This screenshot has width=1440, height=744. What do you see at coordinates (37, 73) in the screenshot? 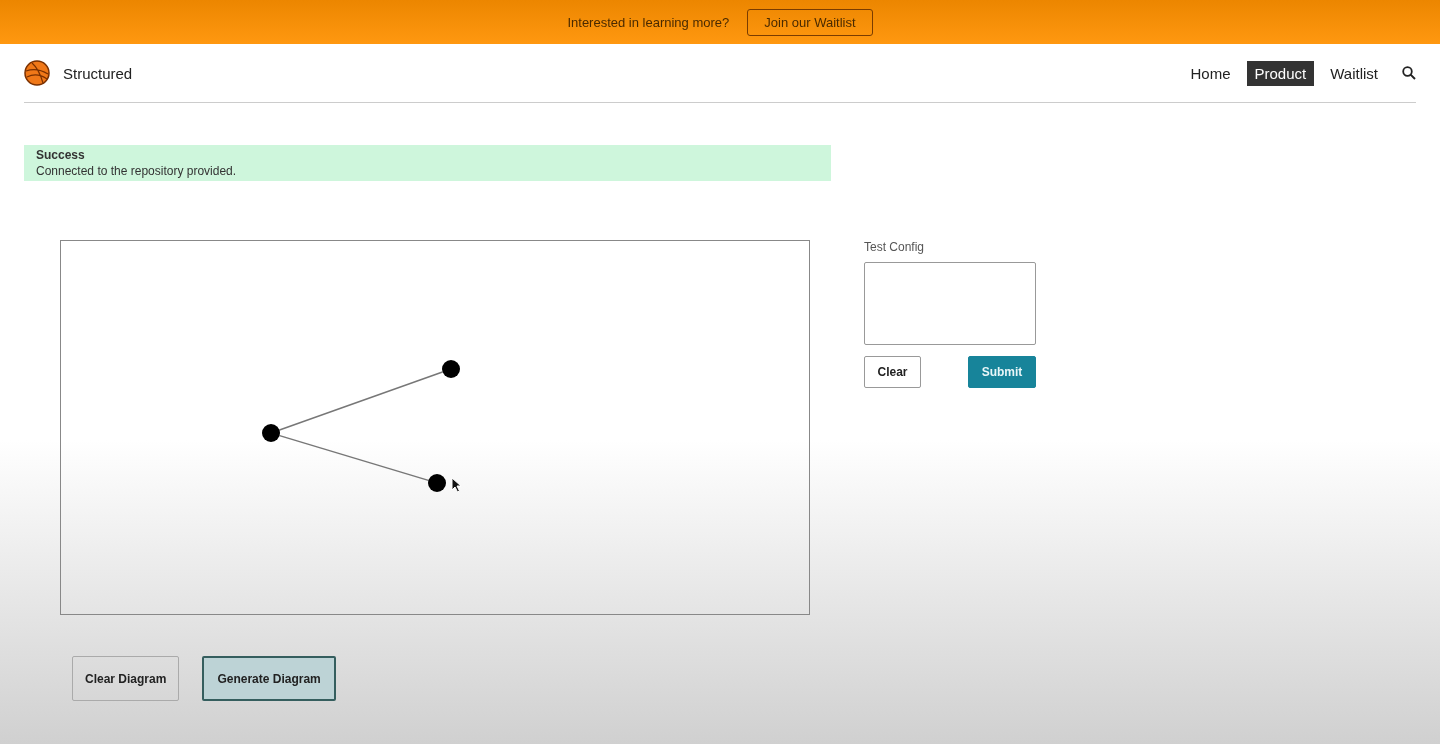
I see `ball-logo-icon` at bounding box center [37, 73].